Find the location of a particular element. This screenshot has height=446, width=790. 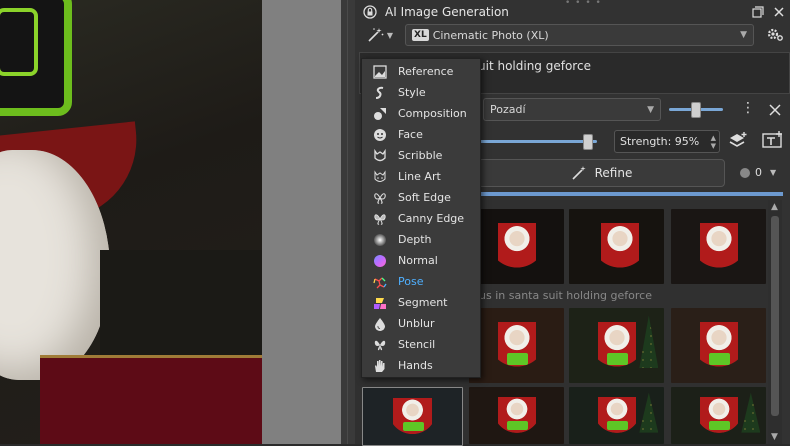

xl-badge: XL is located at coordinates (420, 35).